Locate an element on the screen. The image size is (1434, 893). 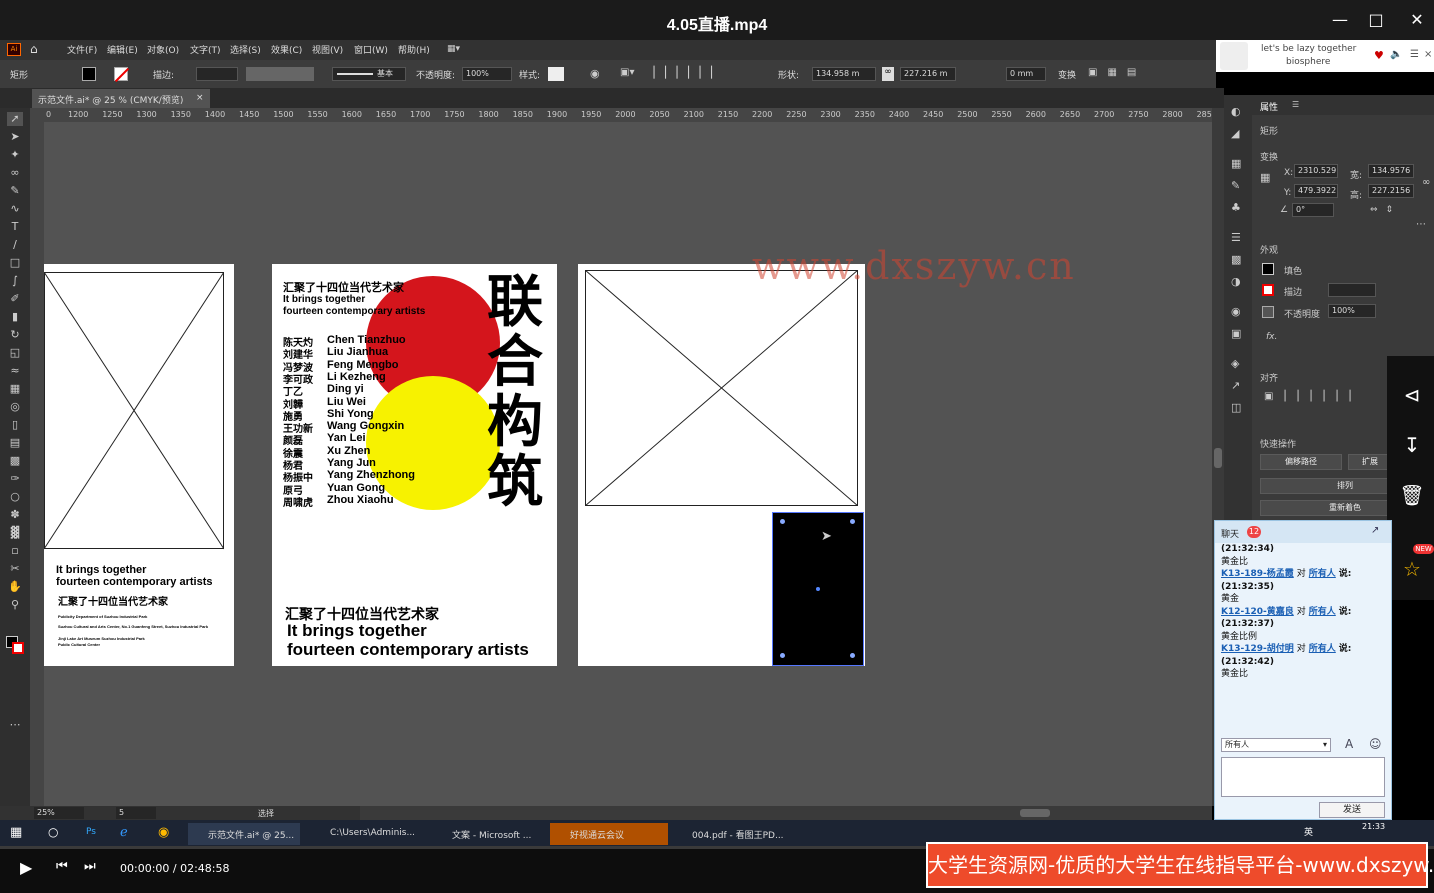
artboards-panel-icon: ◫ is located at coordinates (1236, 407).